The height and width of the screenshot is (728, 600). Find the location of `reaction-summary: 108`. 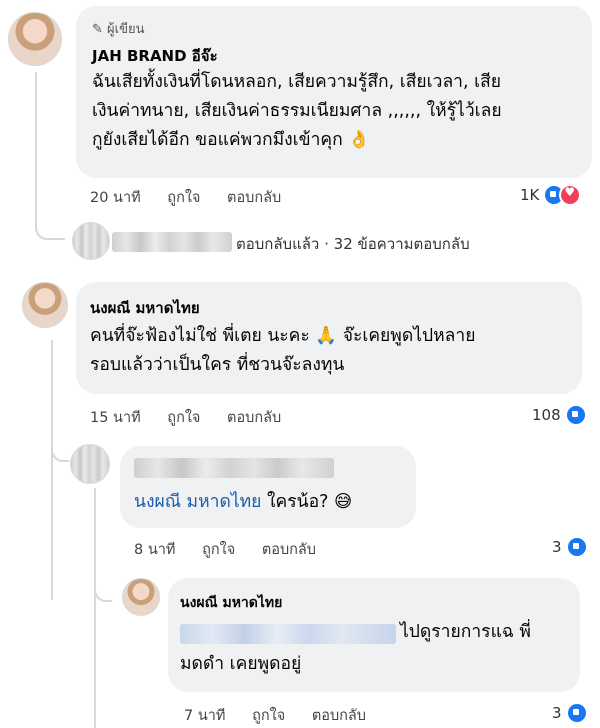

reaction-summary: 108 is located at coordinates (559, 415).